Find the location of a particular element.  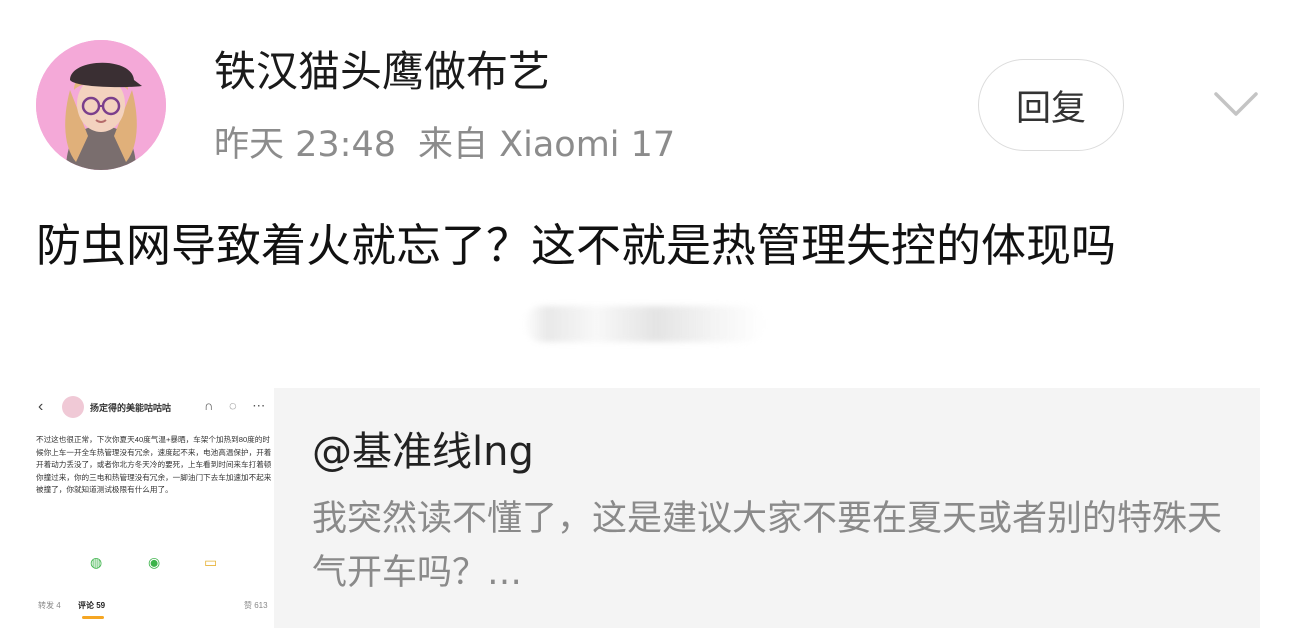

post-time: 昨天 23:48 is located at coordinates (305, 145).